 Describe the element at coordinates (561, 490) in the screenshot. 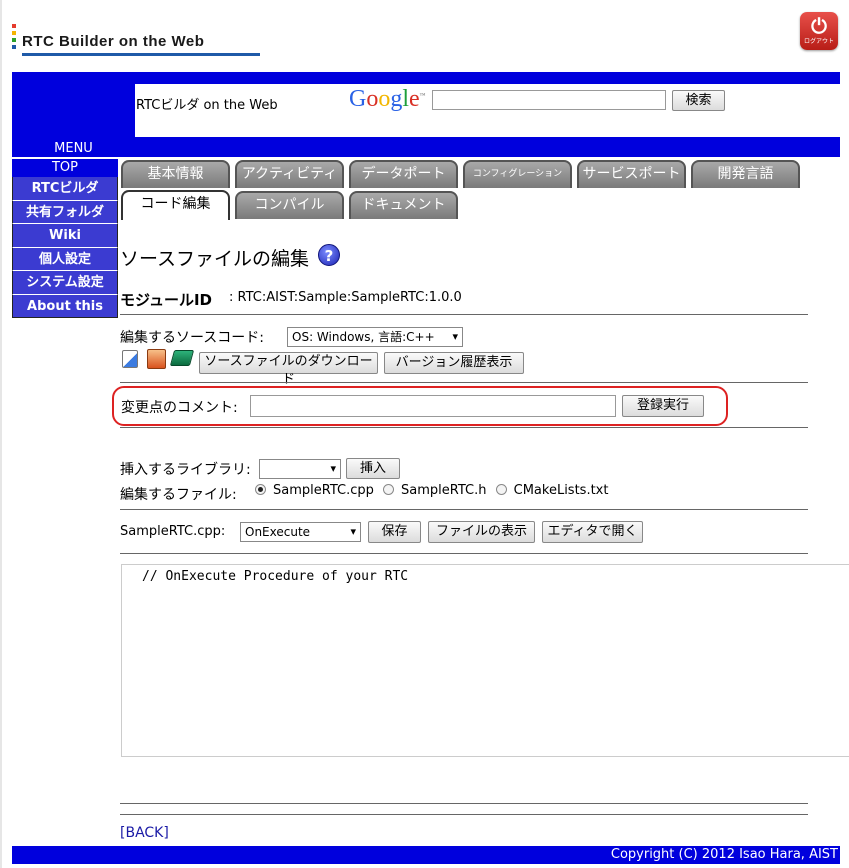

I see `radio-label-cmake: CMakeLists.txt` at that location.